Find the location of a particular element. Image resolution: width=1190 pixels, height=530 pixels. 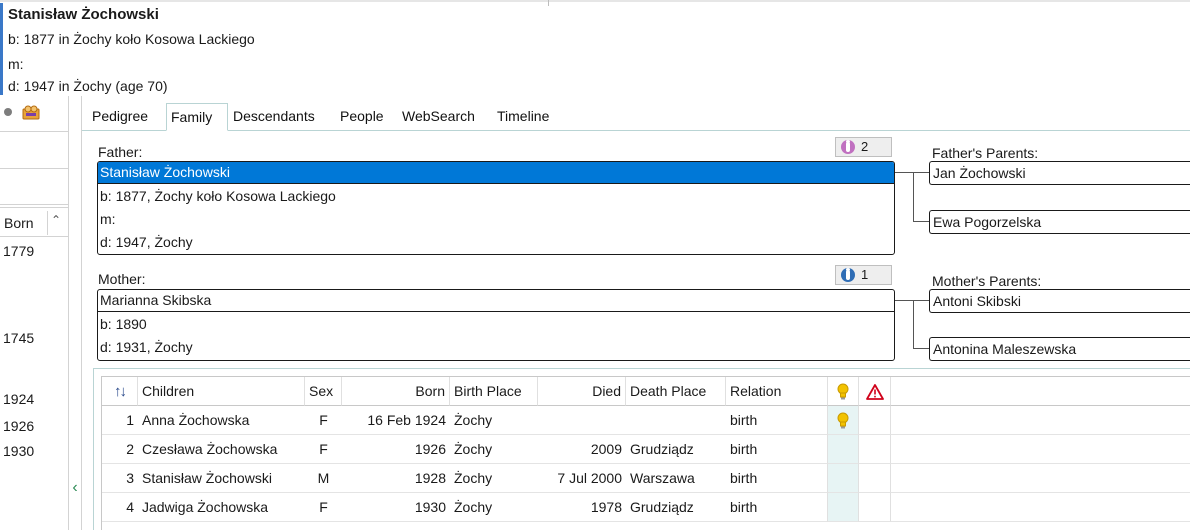

child-name: Anna Żochowska is located at coordinates (221, 420).